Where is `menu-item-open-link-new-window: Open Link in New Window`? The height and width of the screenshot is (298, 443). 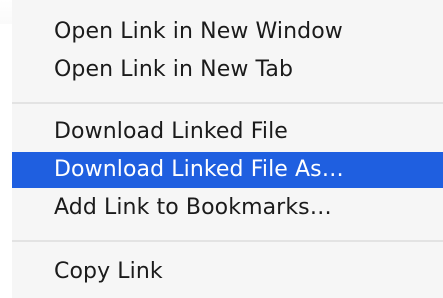
menu-item-open-link-new-window: Open Link in New Window is located at coordinates (227, 32).